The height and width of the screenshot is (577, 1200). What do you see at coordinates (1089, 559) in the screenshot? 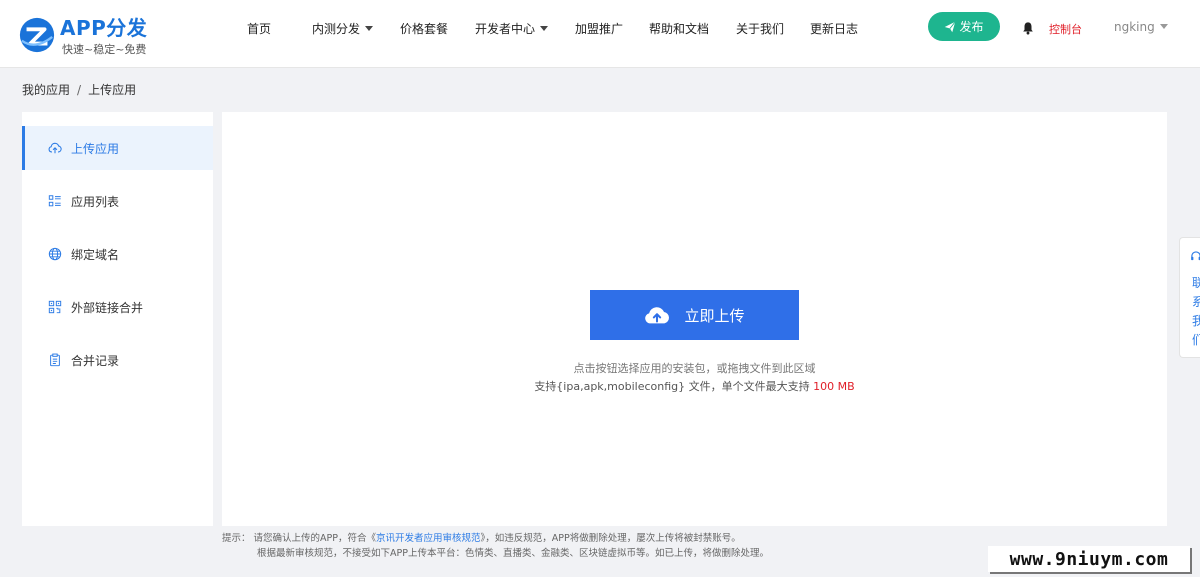
I see `watermark: www.9niuym.com` at bounding box center [1089, 559].